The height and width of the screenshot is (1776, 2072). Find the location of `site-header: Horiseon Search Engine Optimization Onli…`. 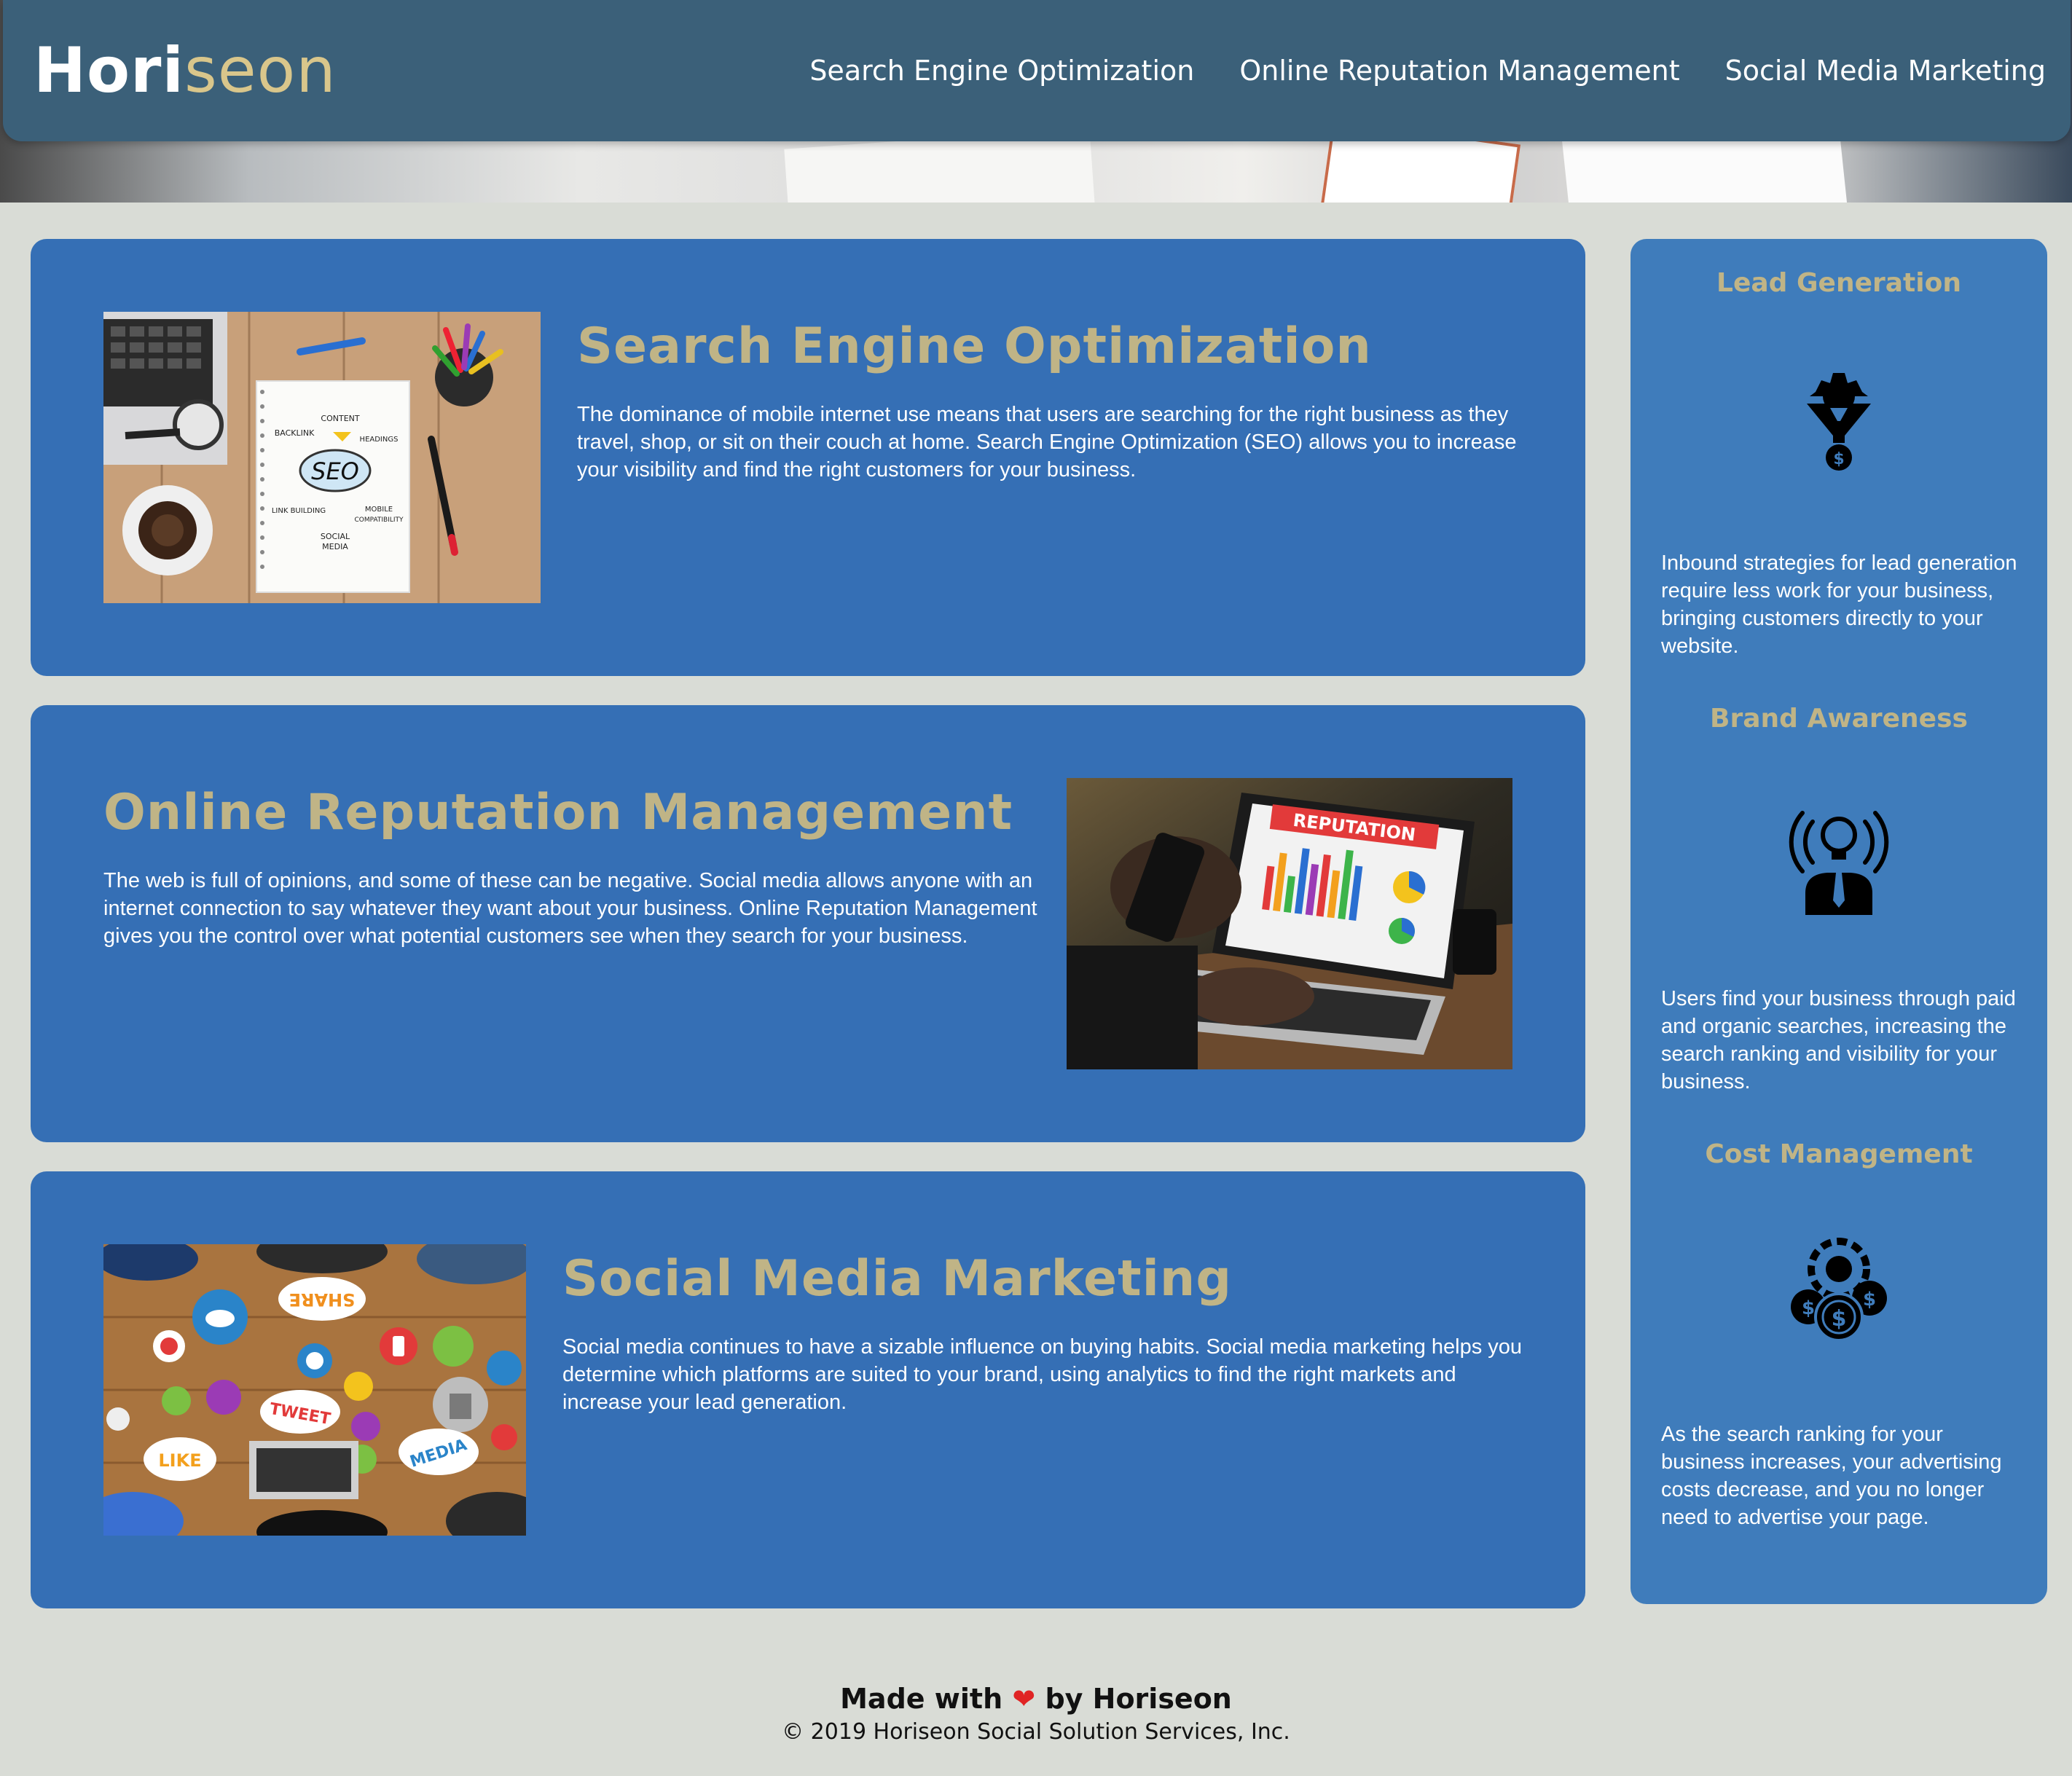

site-header: Horiseon Search Engine Optimization Onli… is located at coordinates (1037, 70).